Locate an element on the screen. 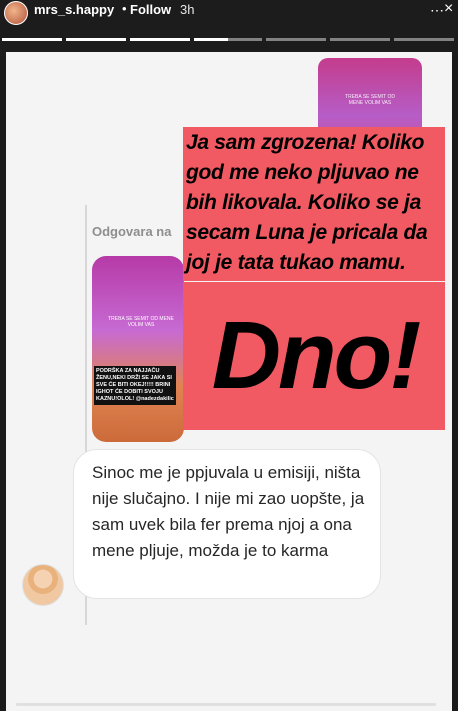  story-header: mrs_s.happy • Follow 3h ⋯ × is located at coordinates (229, 28).